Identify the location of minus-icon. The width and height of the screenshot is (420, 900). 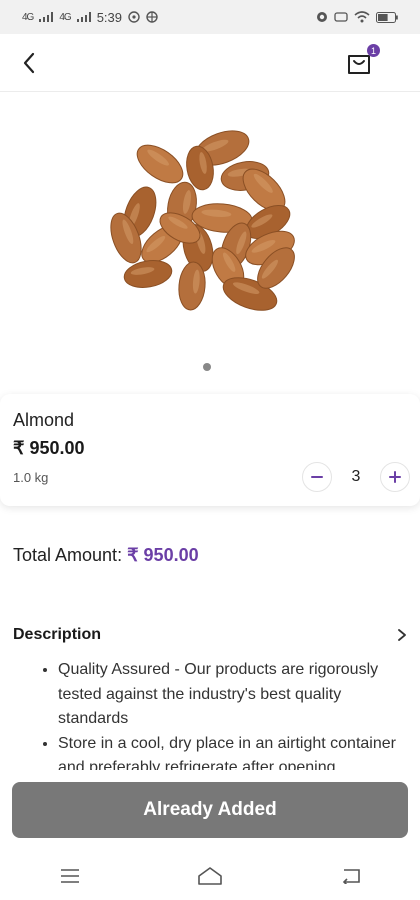
(317, 477).